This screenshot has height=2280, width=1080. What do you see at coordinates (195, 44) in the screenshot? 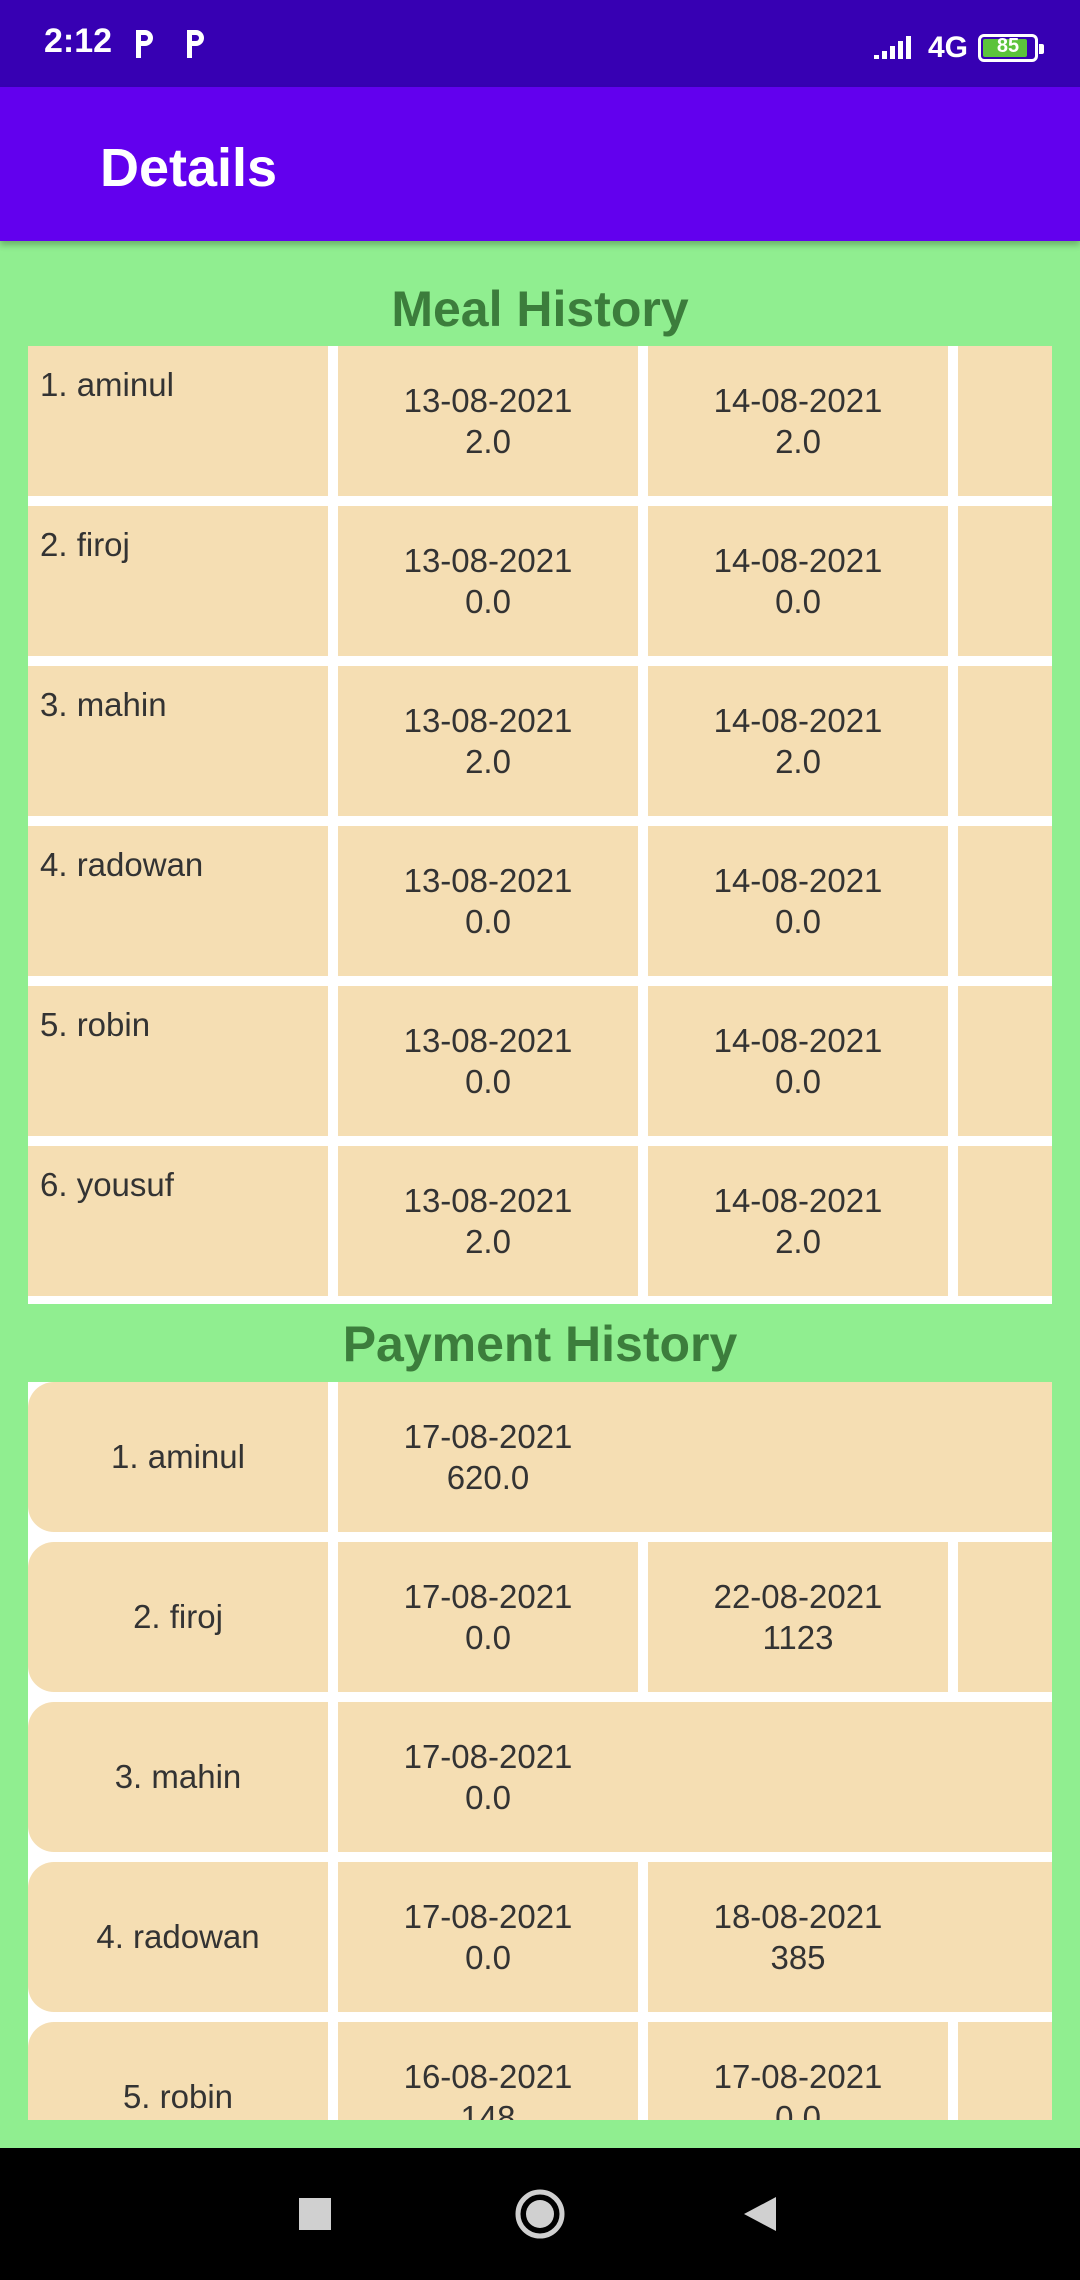
I see `parking-notification-icon` at bounding box center [195, 44].